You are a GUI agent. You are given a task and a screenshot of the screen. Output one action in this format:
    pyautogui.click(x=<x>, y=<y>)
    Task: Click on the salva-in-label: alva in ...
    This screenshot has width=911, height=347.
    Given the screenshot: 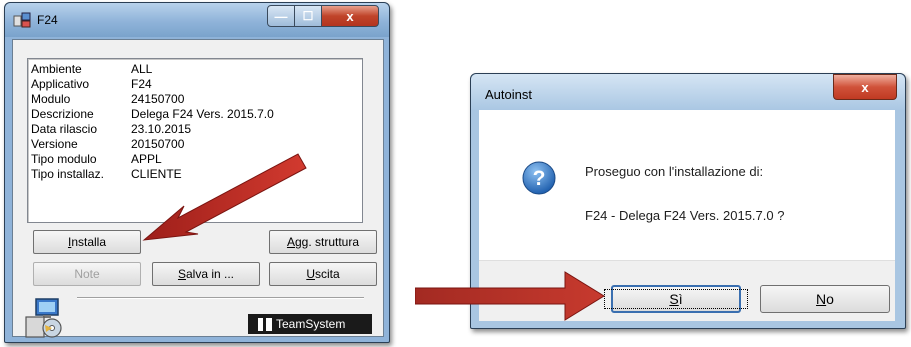 What is the action you would take?
    pyautogui.click(x=210, y=274)
    